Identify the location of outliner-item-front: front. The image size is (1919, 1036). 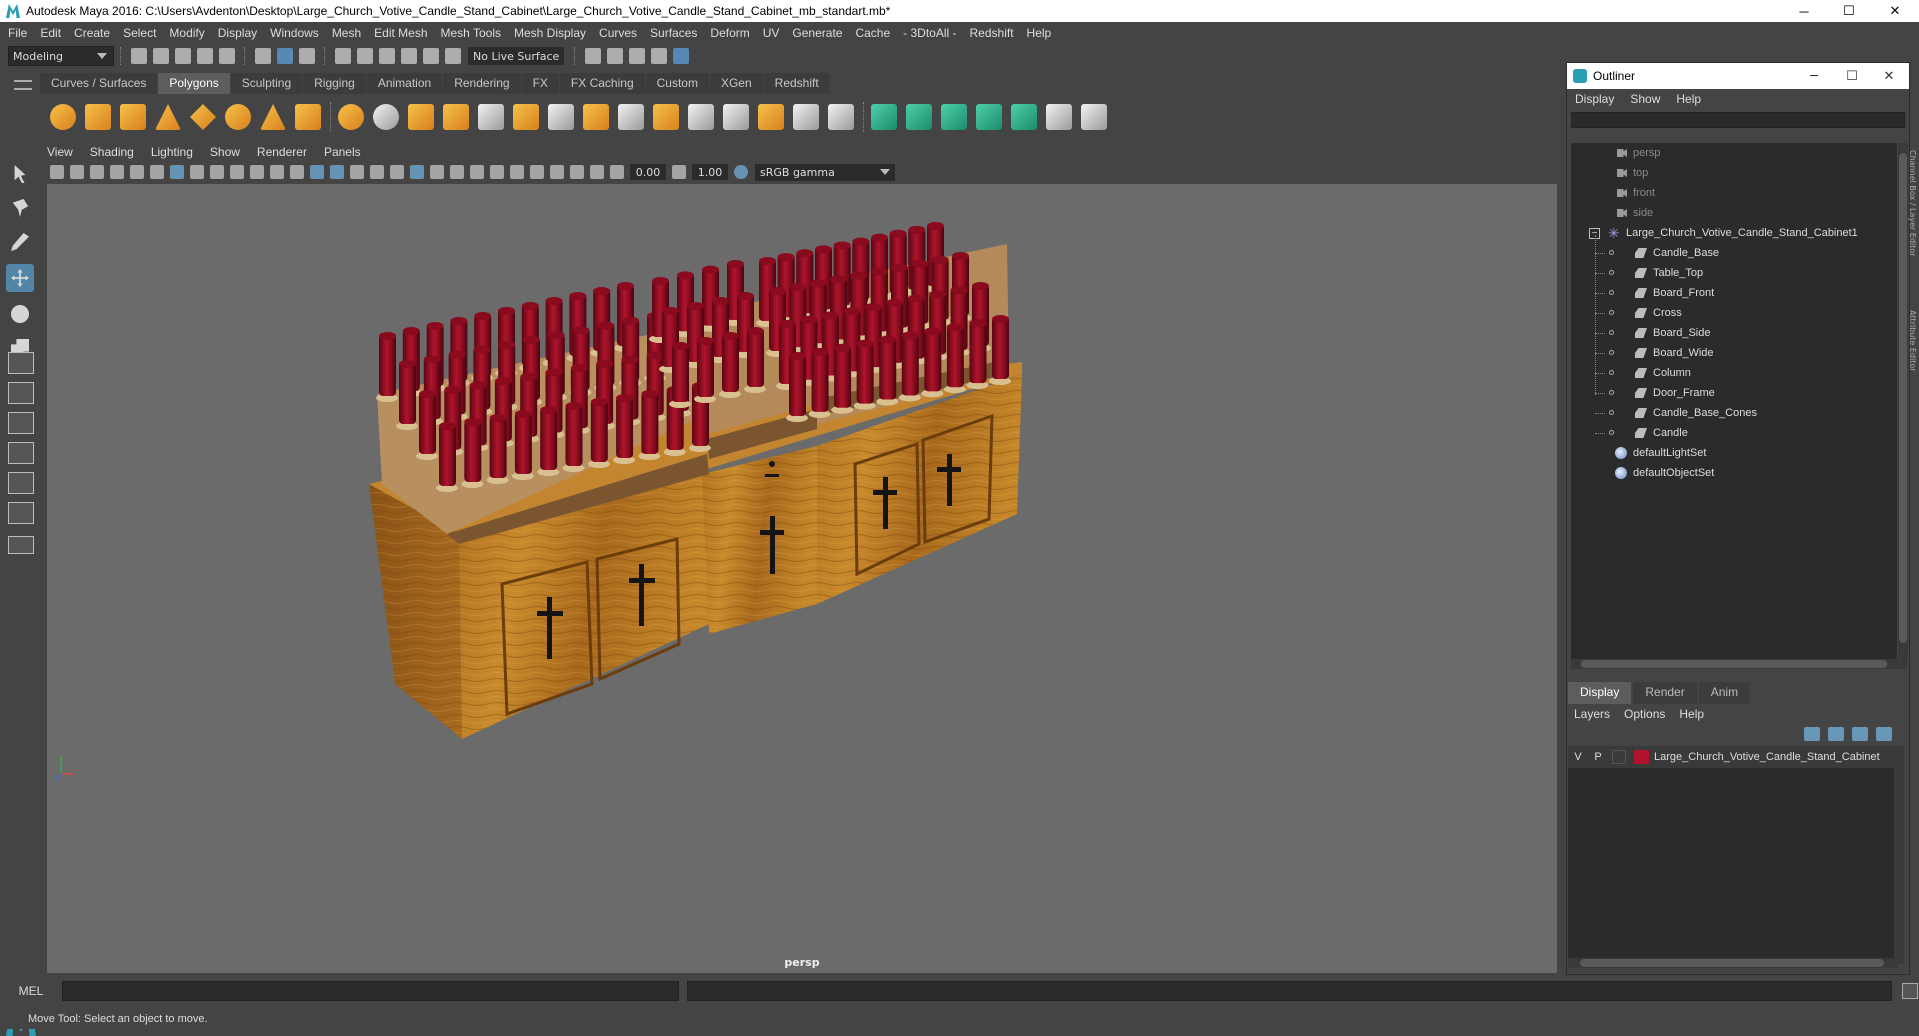
(1636, 193).